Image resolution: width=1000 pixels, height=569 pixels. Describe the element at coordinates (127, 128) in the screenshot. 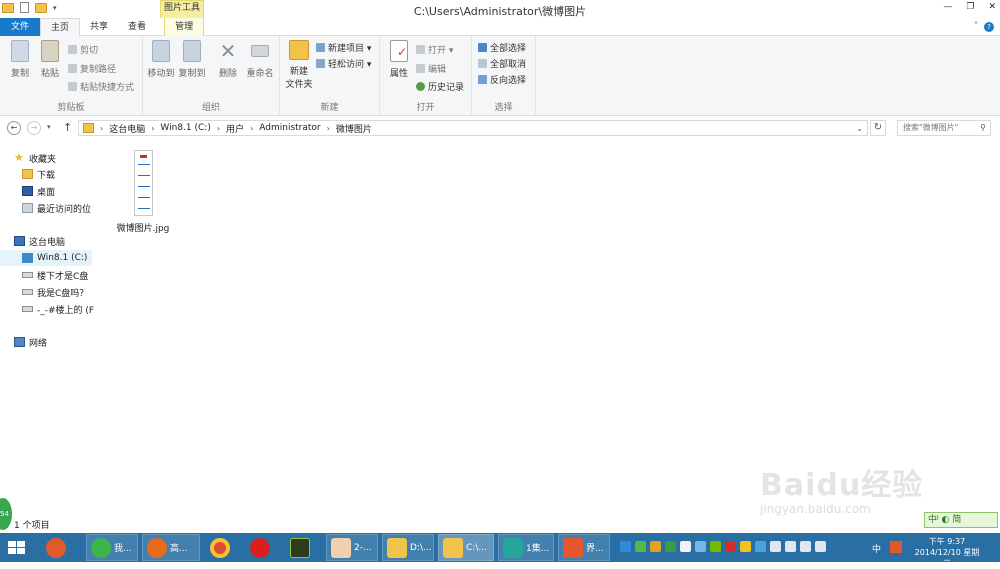

I see `breadcrumb-this-pc: 这台电脑` at that location.